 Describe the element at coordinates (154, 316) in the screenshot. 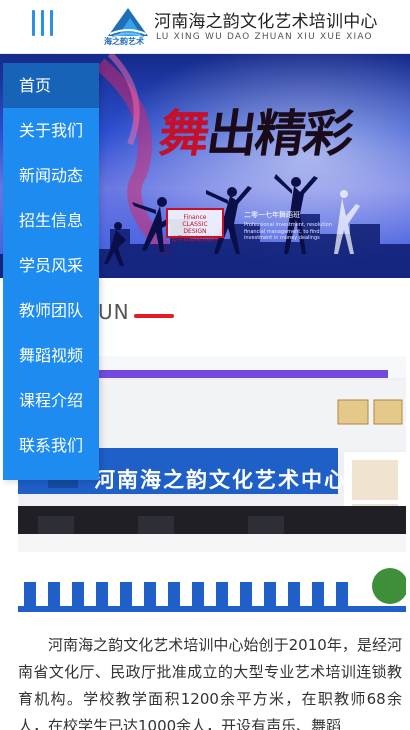

I see `heading-underline` at that location.